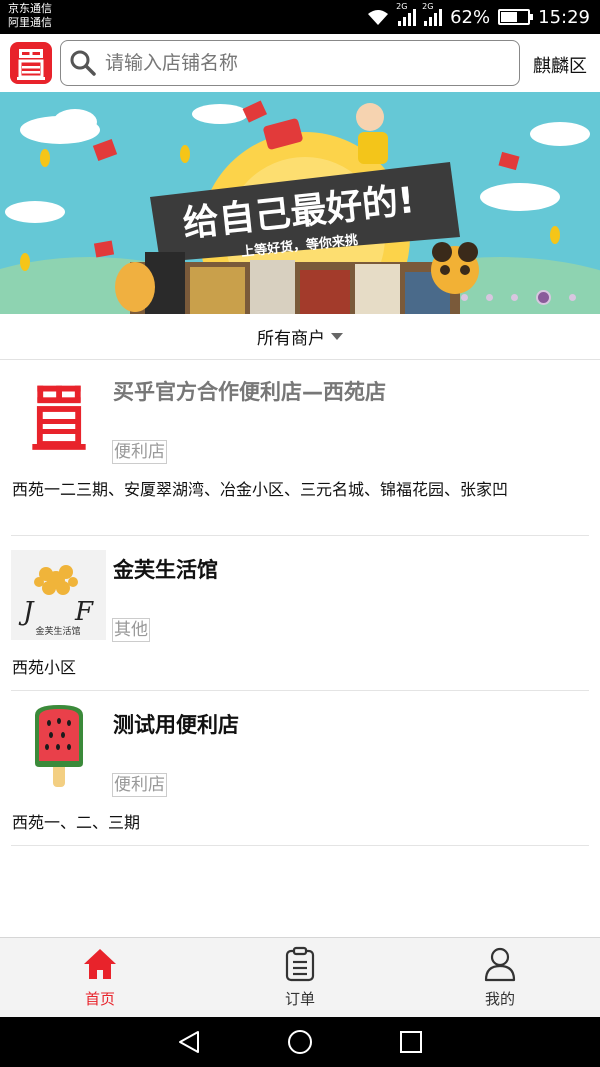 This screenshot has width=600, height=1067. What do you see at coordinates (428, 6) in the screenshot?
I see `network-type-2: 2G` at bounding box center [428, 6].